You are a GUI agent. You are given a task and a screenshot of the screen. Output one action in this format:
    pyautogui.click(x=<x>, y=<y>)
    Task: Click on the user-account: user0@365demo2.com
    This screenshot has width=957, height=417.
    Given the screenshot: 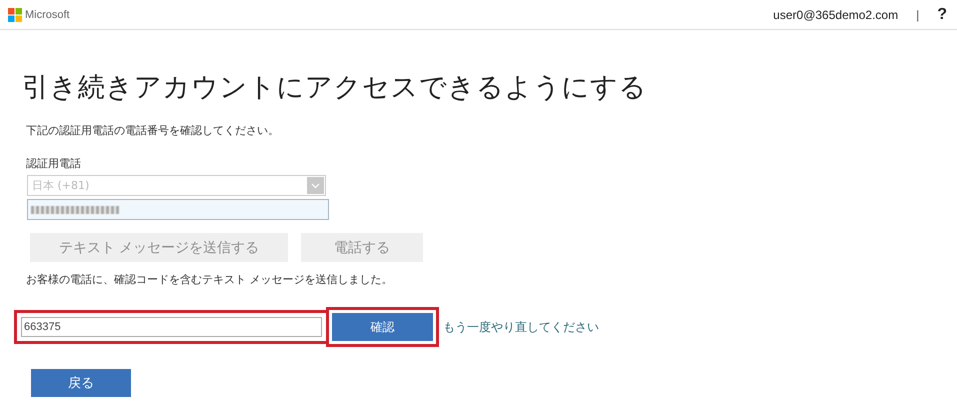 What is the action you would take?
    pyautogui.click(x=835, y=15)
    